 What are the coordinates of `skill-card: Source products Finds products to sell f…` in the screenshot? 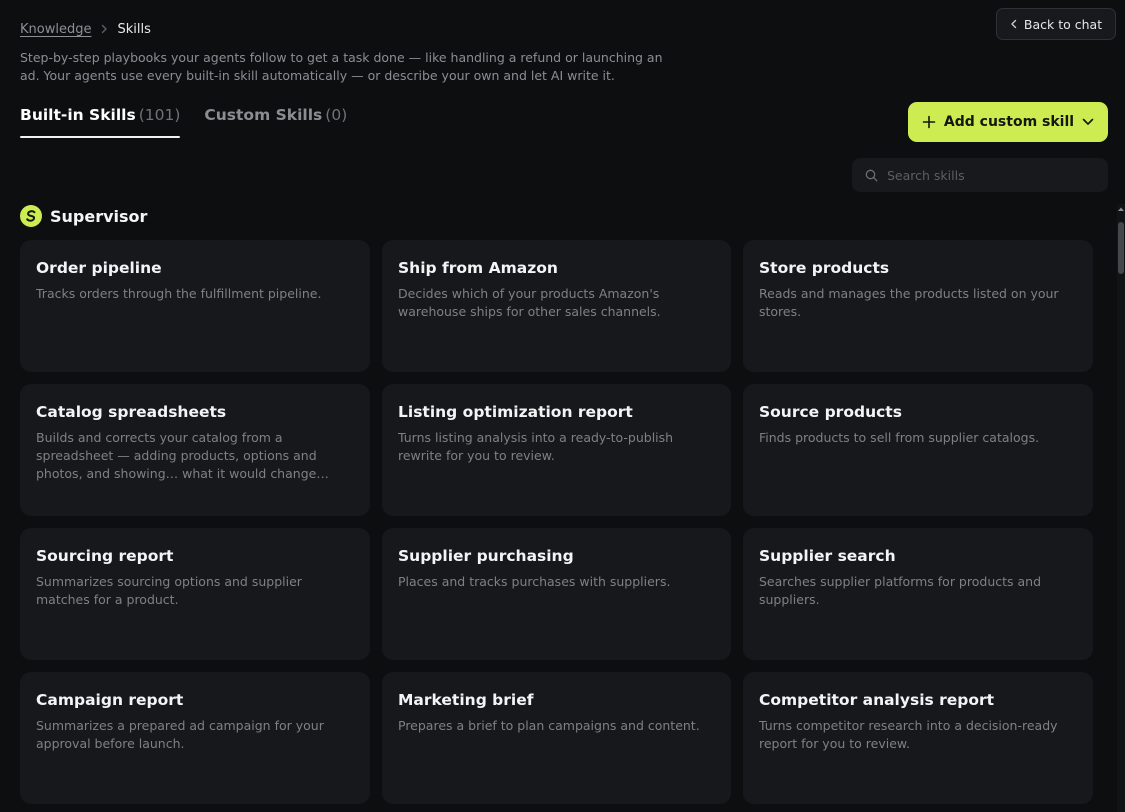 It's located at (918, 450).